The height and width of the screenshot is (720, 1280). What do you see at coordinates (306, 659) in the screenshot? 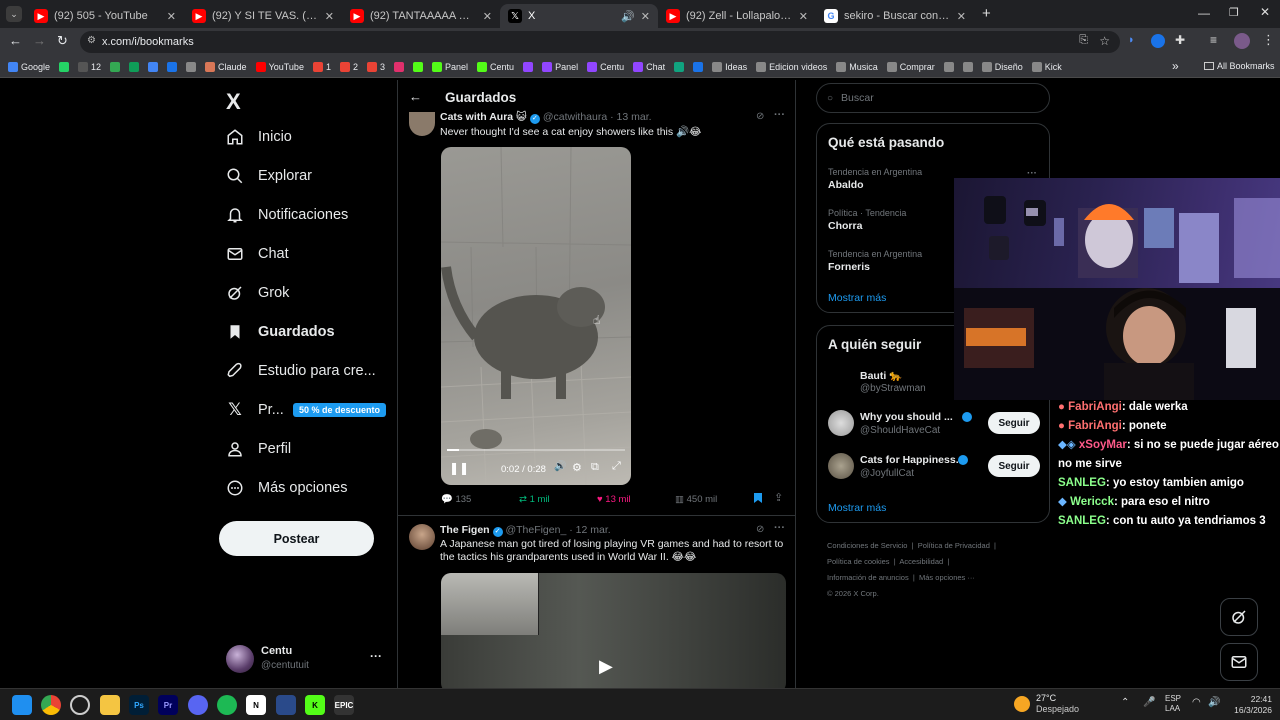
I see `account-switcher: Centu @centutuit ···` at bounding box center [306, 659].